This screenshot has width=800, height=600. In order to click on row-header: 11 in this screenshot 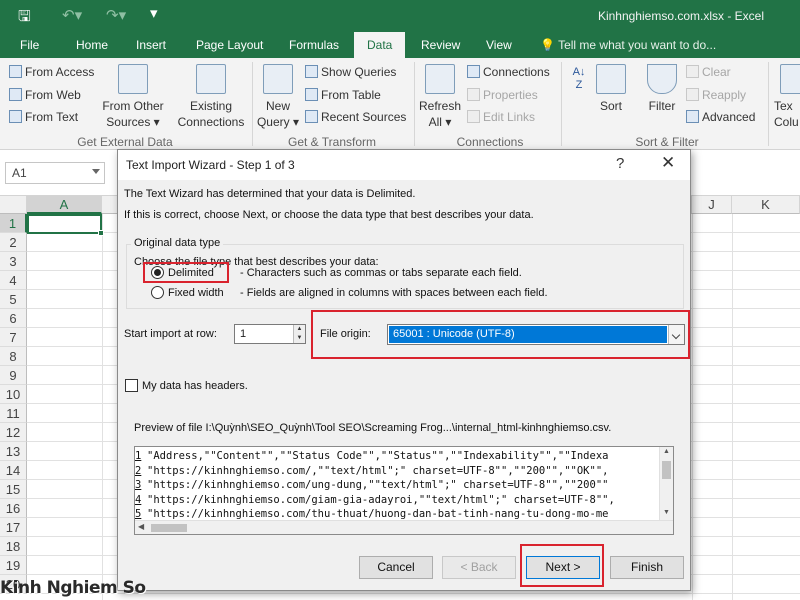, I will do `click(13, 413)`.